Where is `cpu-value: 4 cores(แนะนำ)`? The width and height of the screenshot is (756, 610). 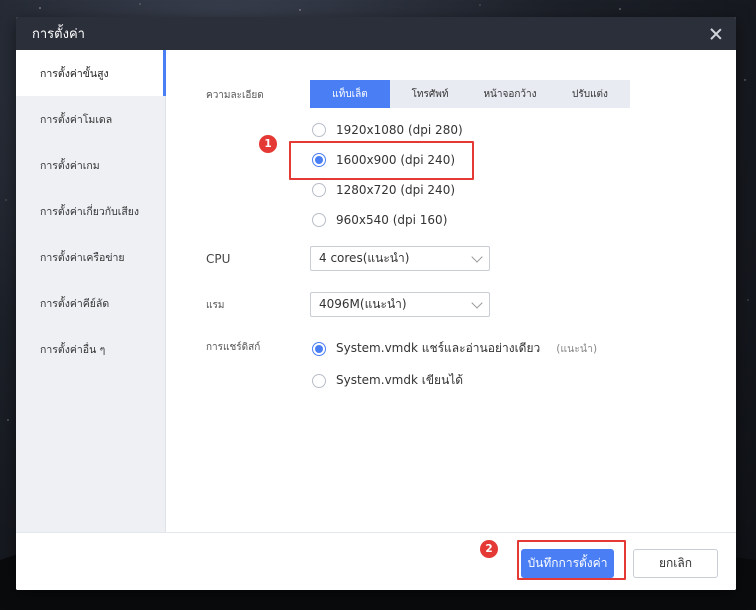
cpu-value: 4 cores(แนะนำ) is located at coordinates (364, 258).